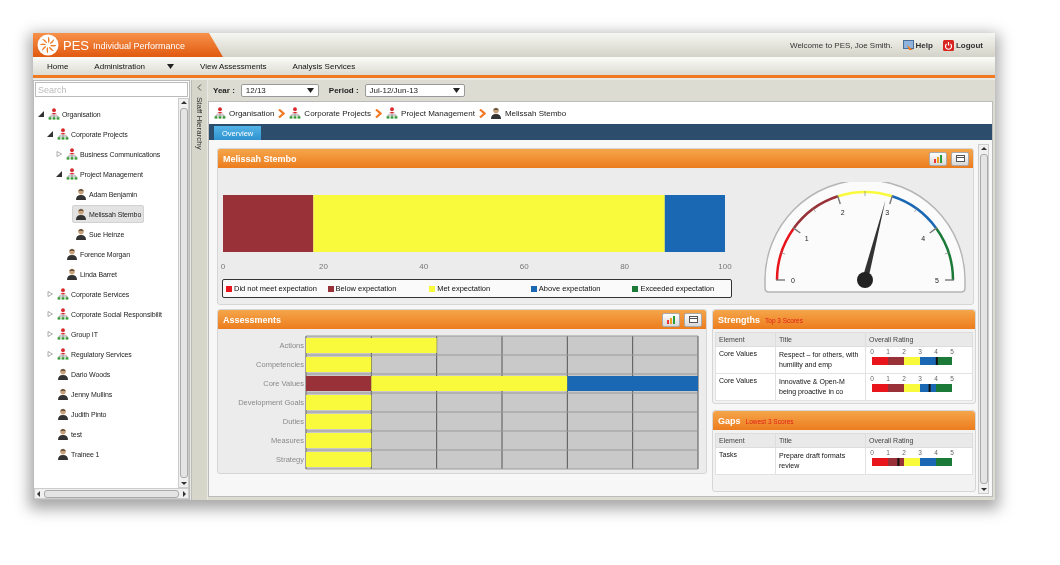  Describe the element at coordinates (625, 266) in the screenshot. I see `axis-tick-label: 80` at that location.